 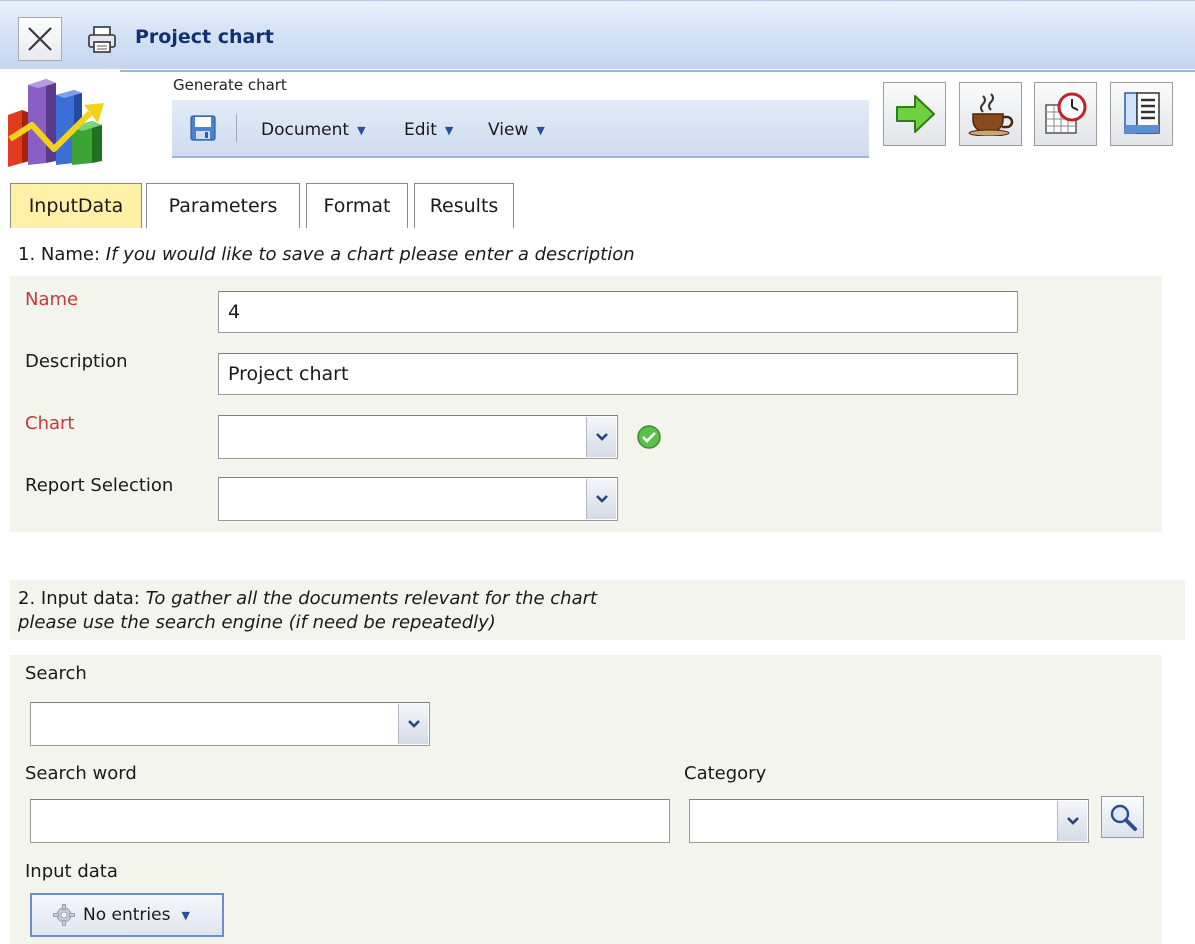 What do you see at coordinates (889, 821) in the screenshot?
I see `category-select` at bounding box center [889, 821].